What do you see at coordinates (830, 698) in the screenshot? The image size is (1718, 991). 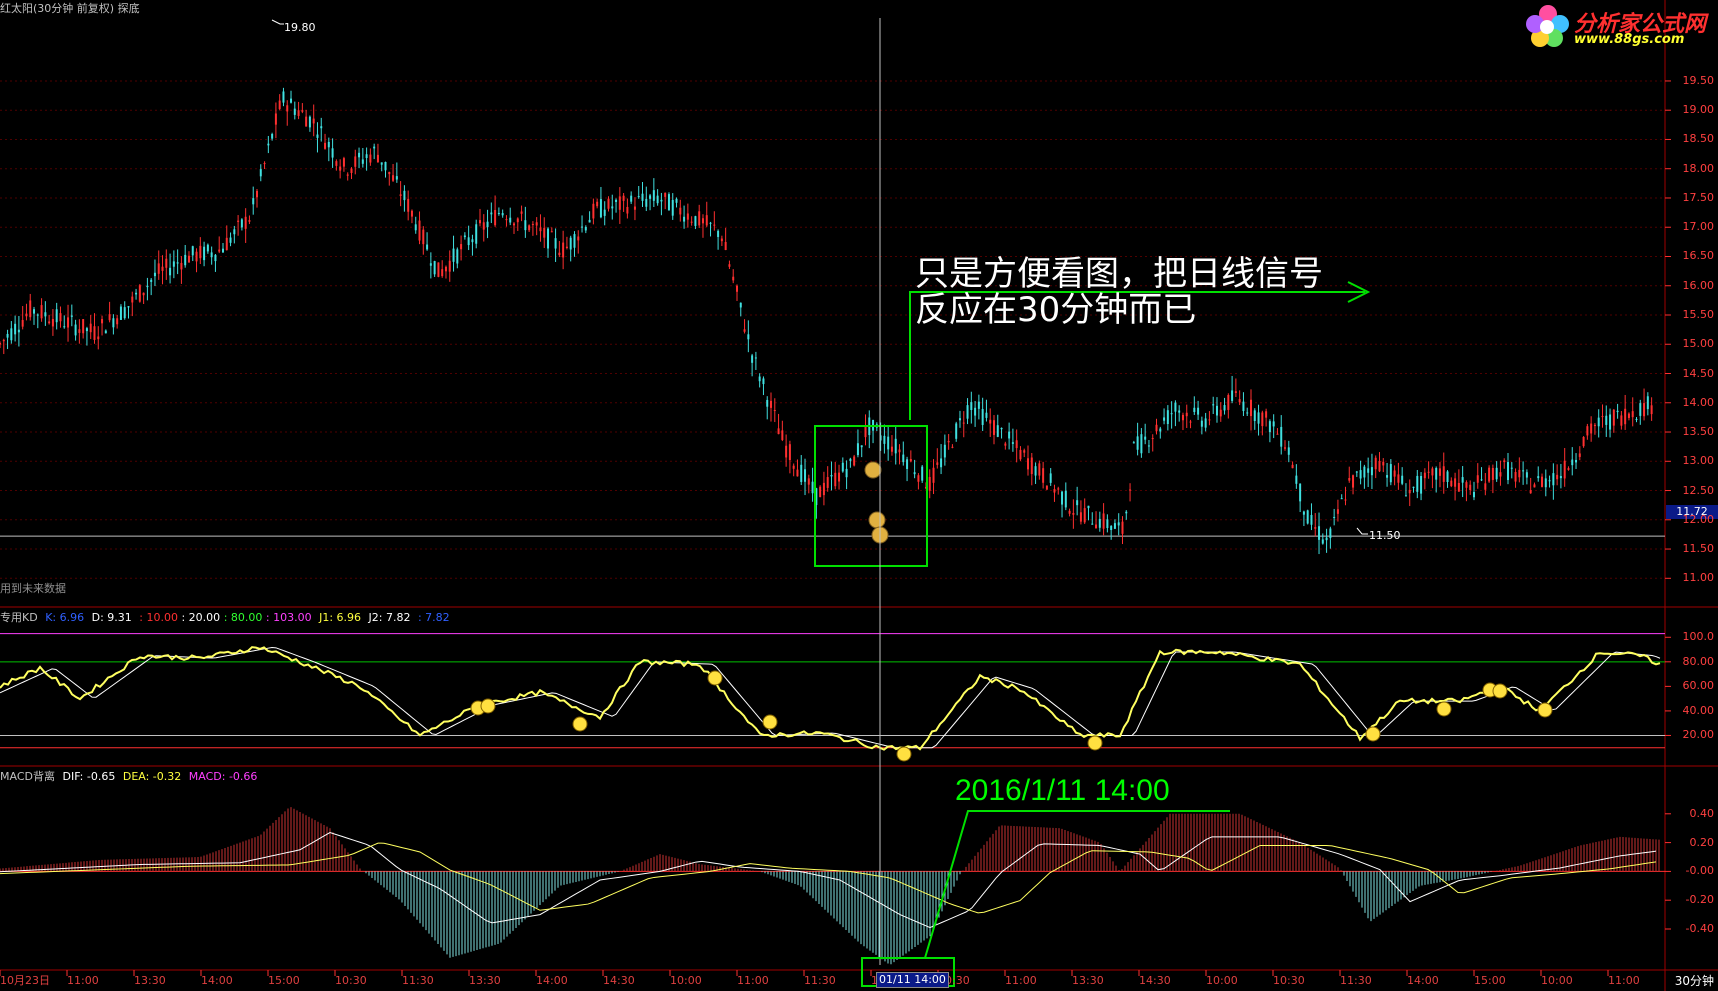 I see `kd-k-line` at bounding box center [830, 698].